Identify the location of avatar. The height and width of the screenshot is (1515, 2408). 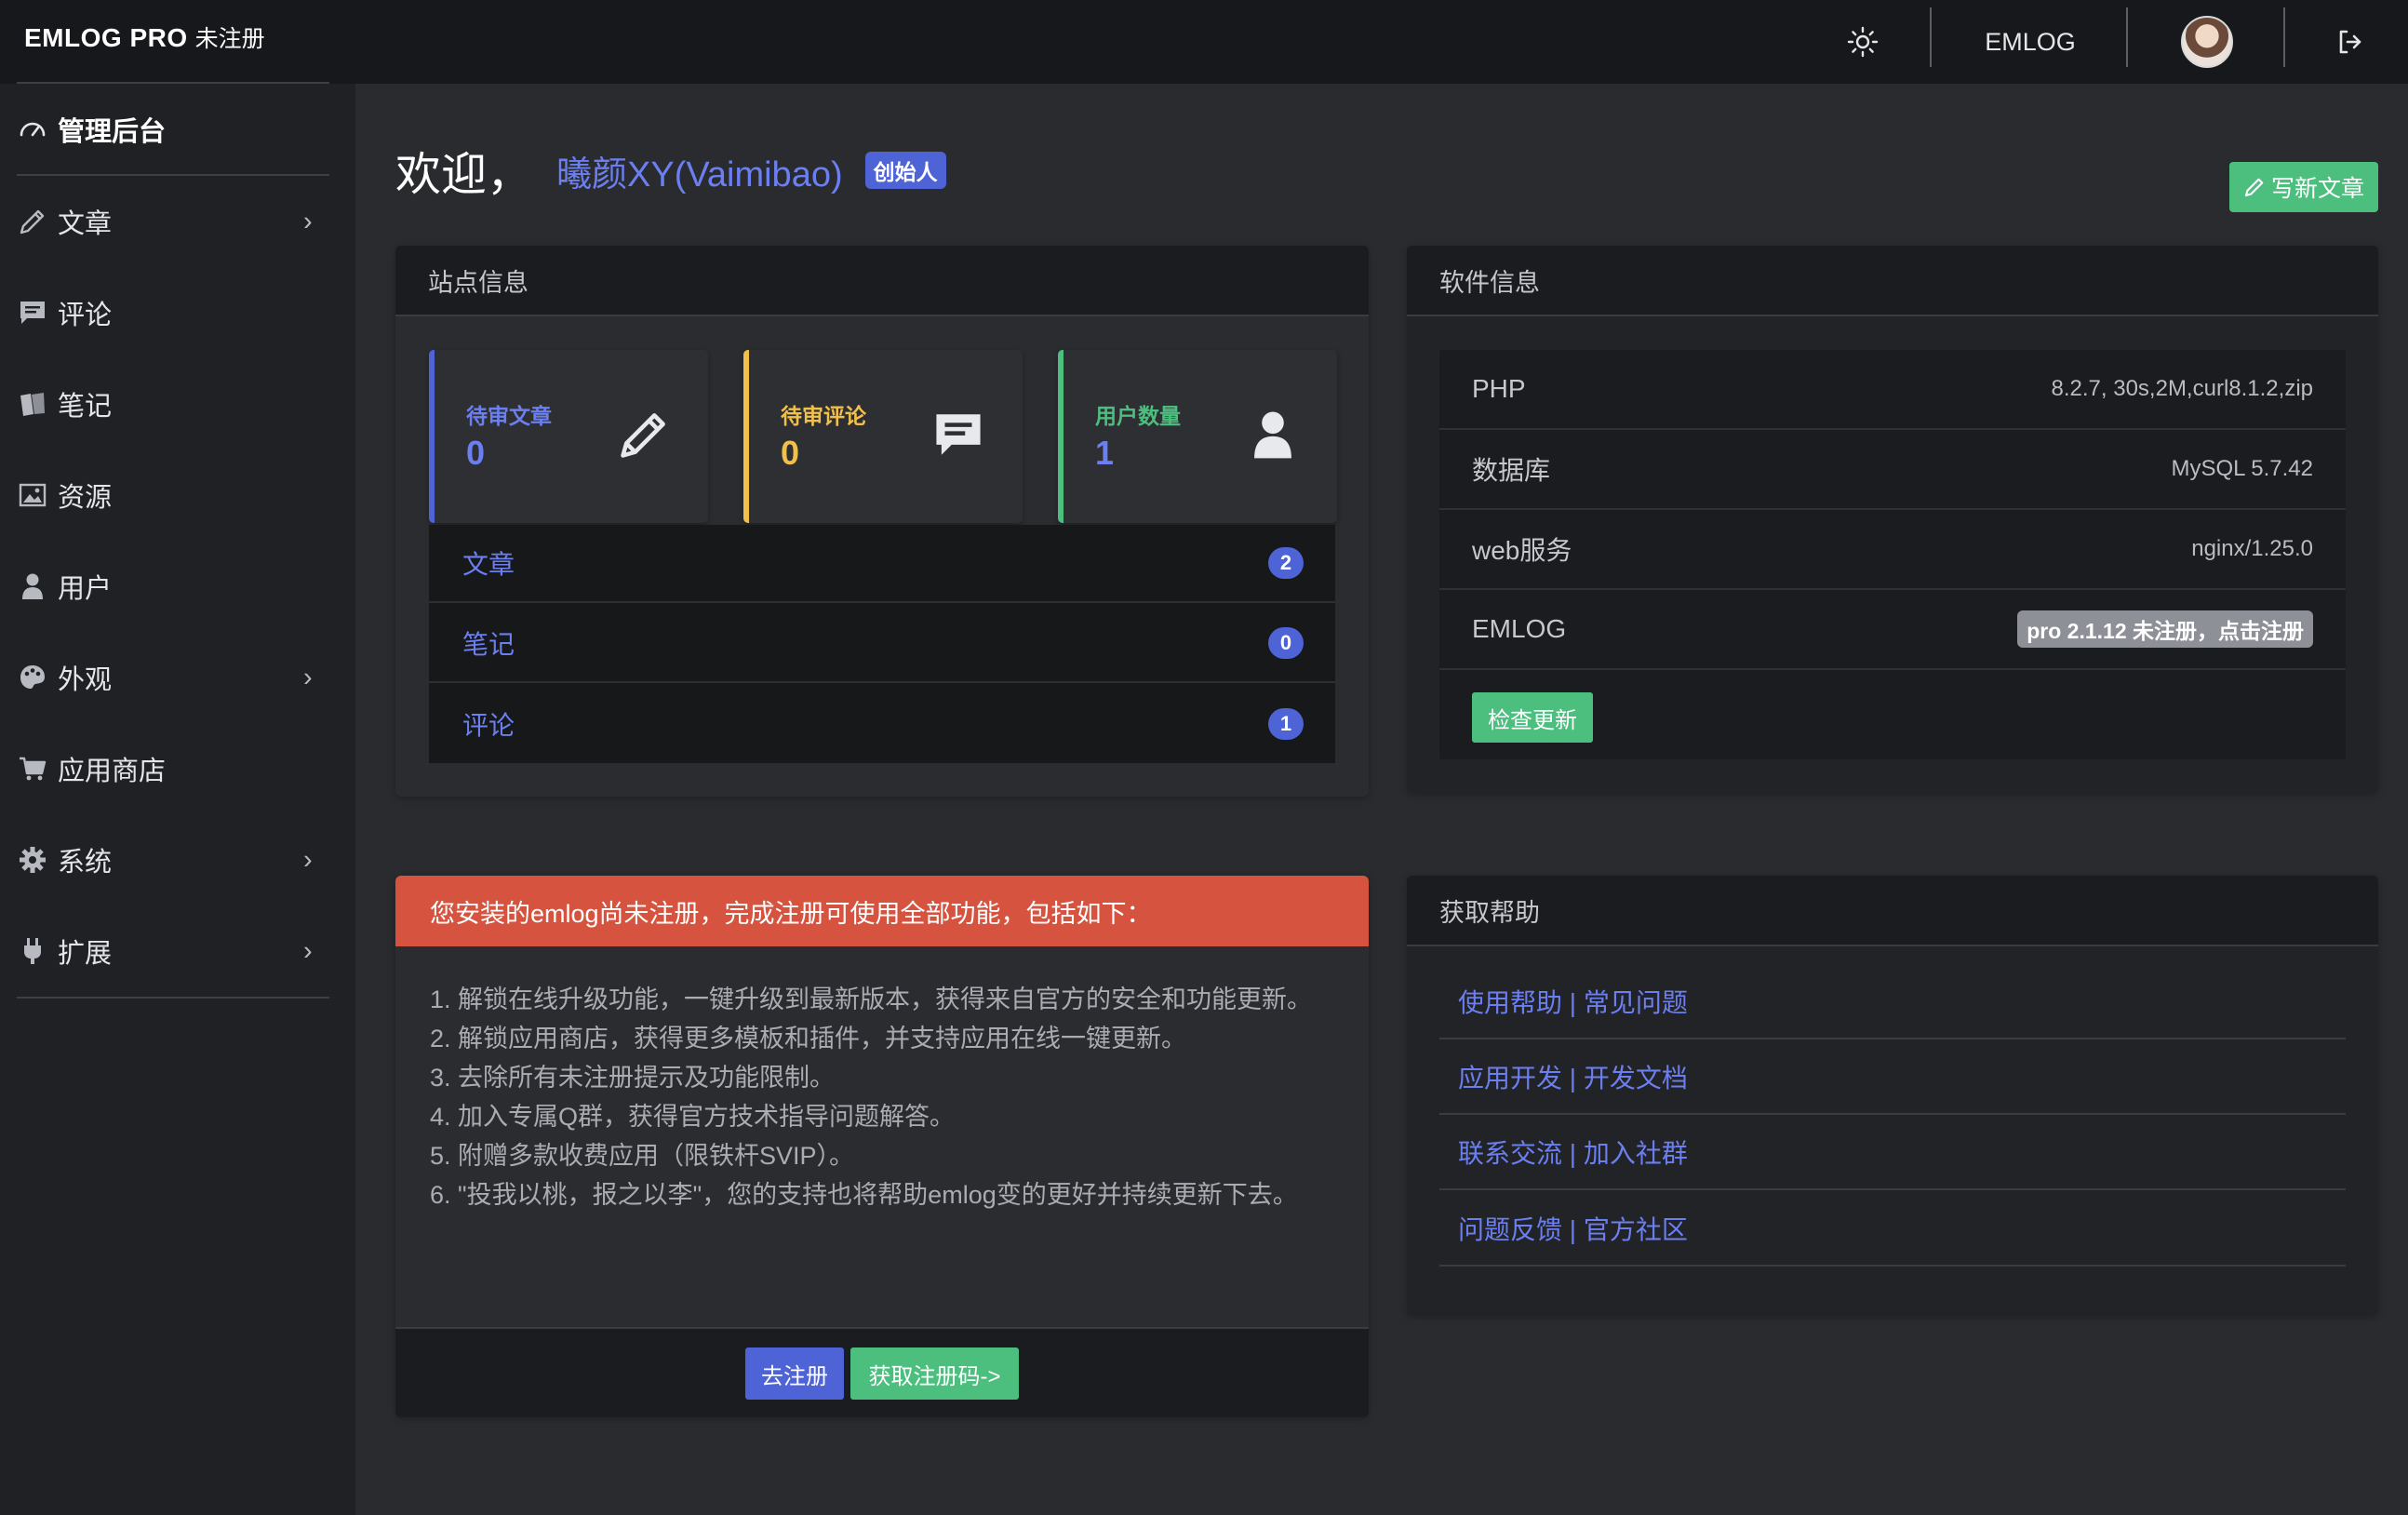
(2207, 42).